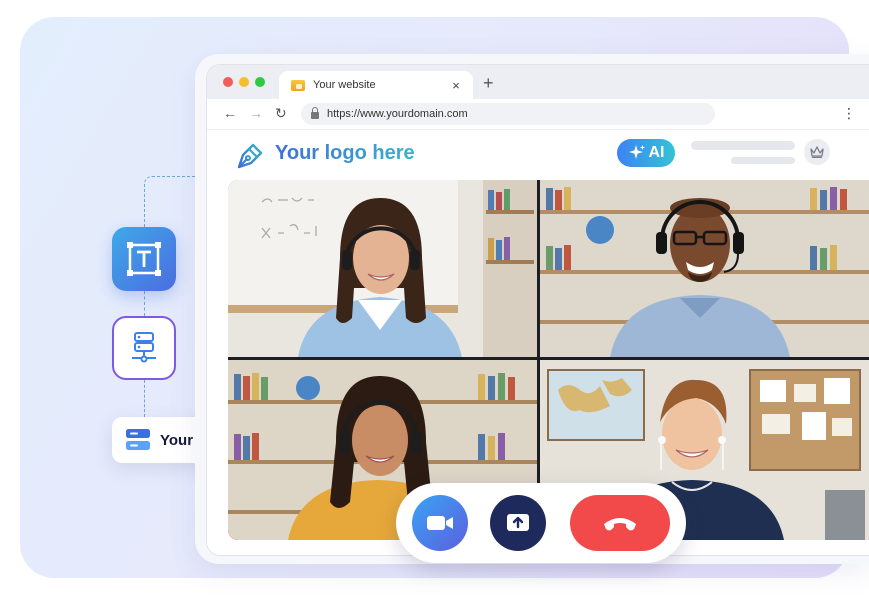 The image size is (869, 602). What do you see at coordinates (397, 114) in the screenshot?
I see `url-text: https://www.yourdomain.com` at bounding box center [397, 114].